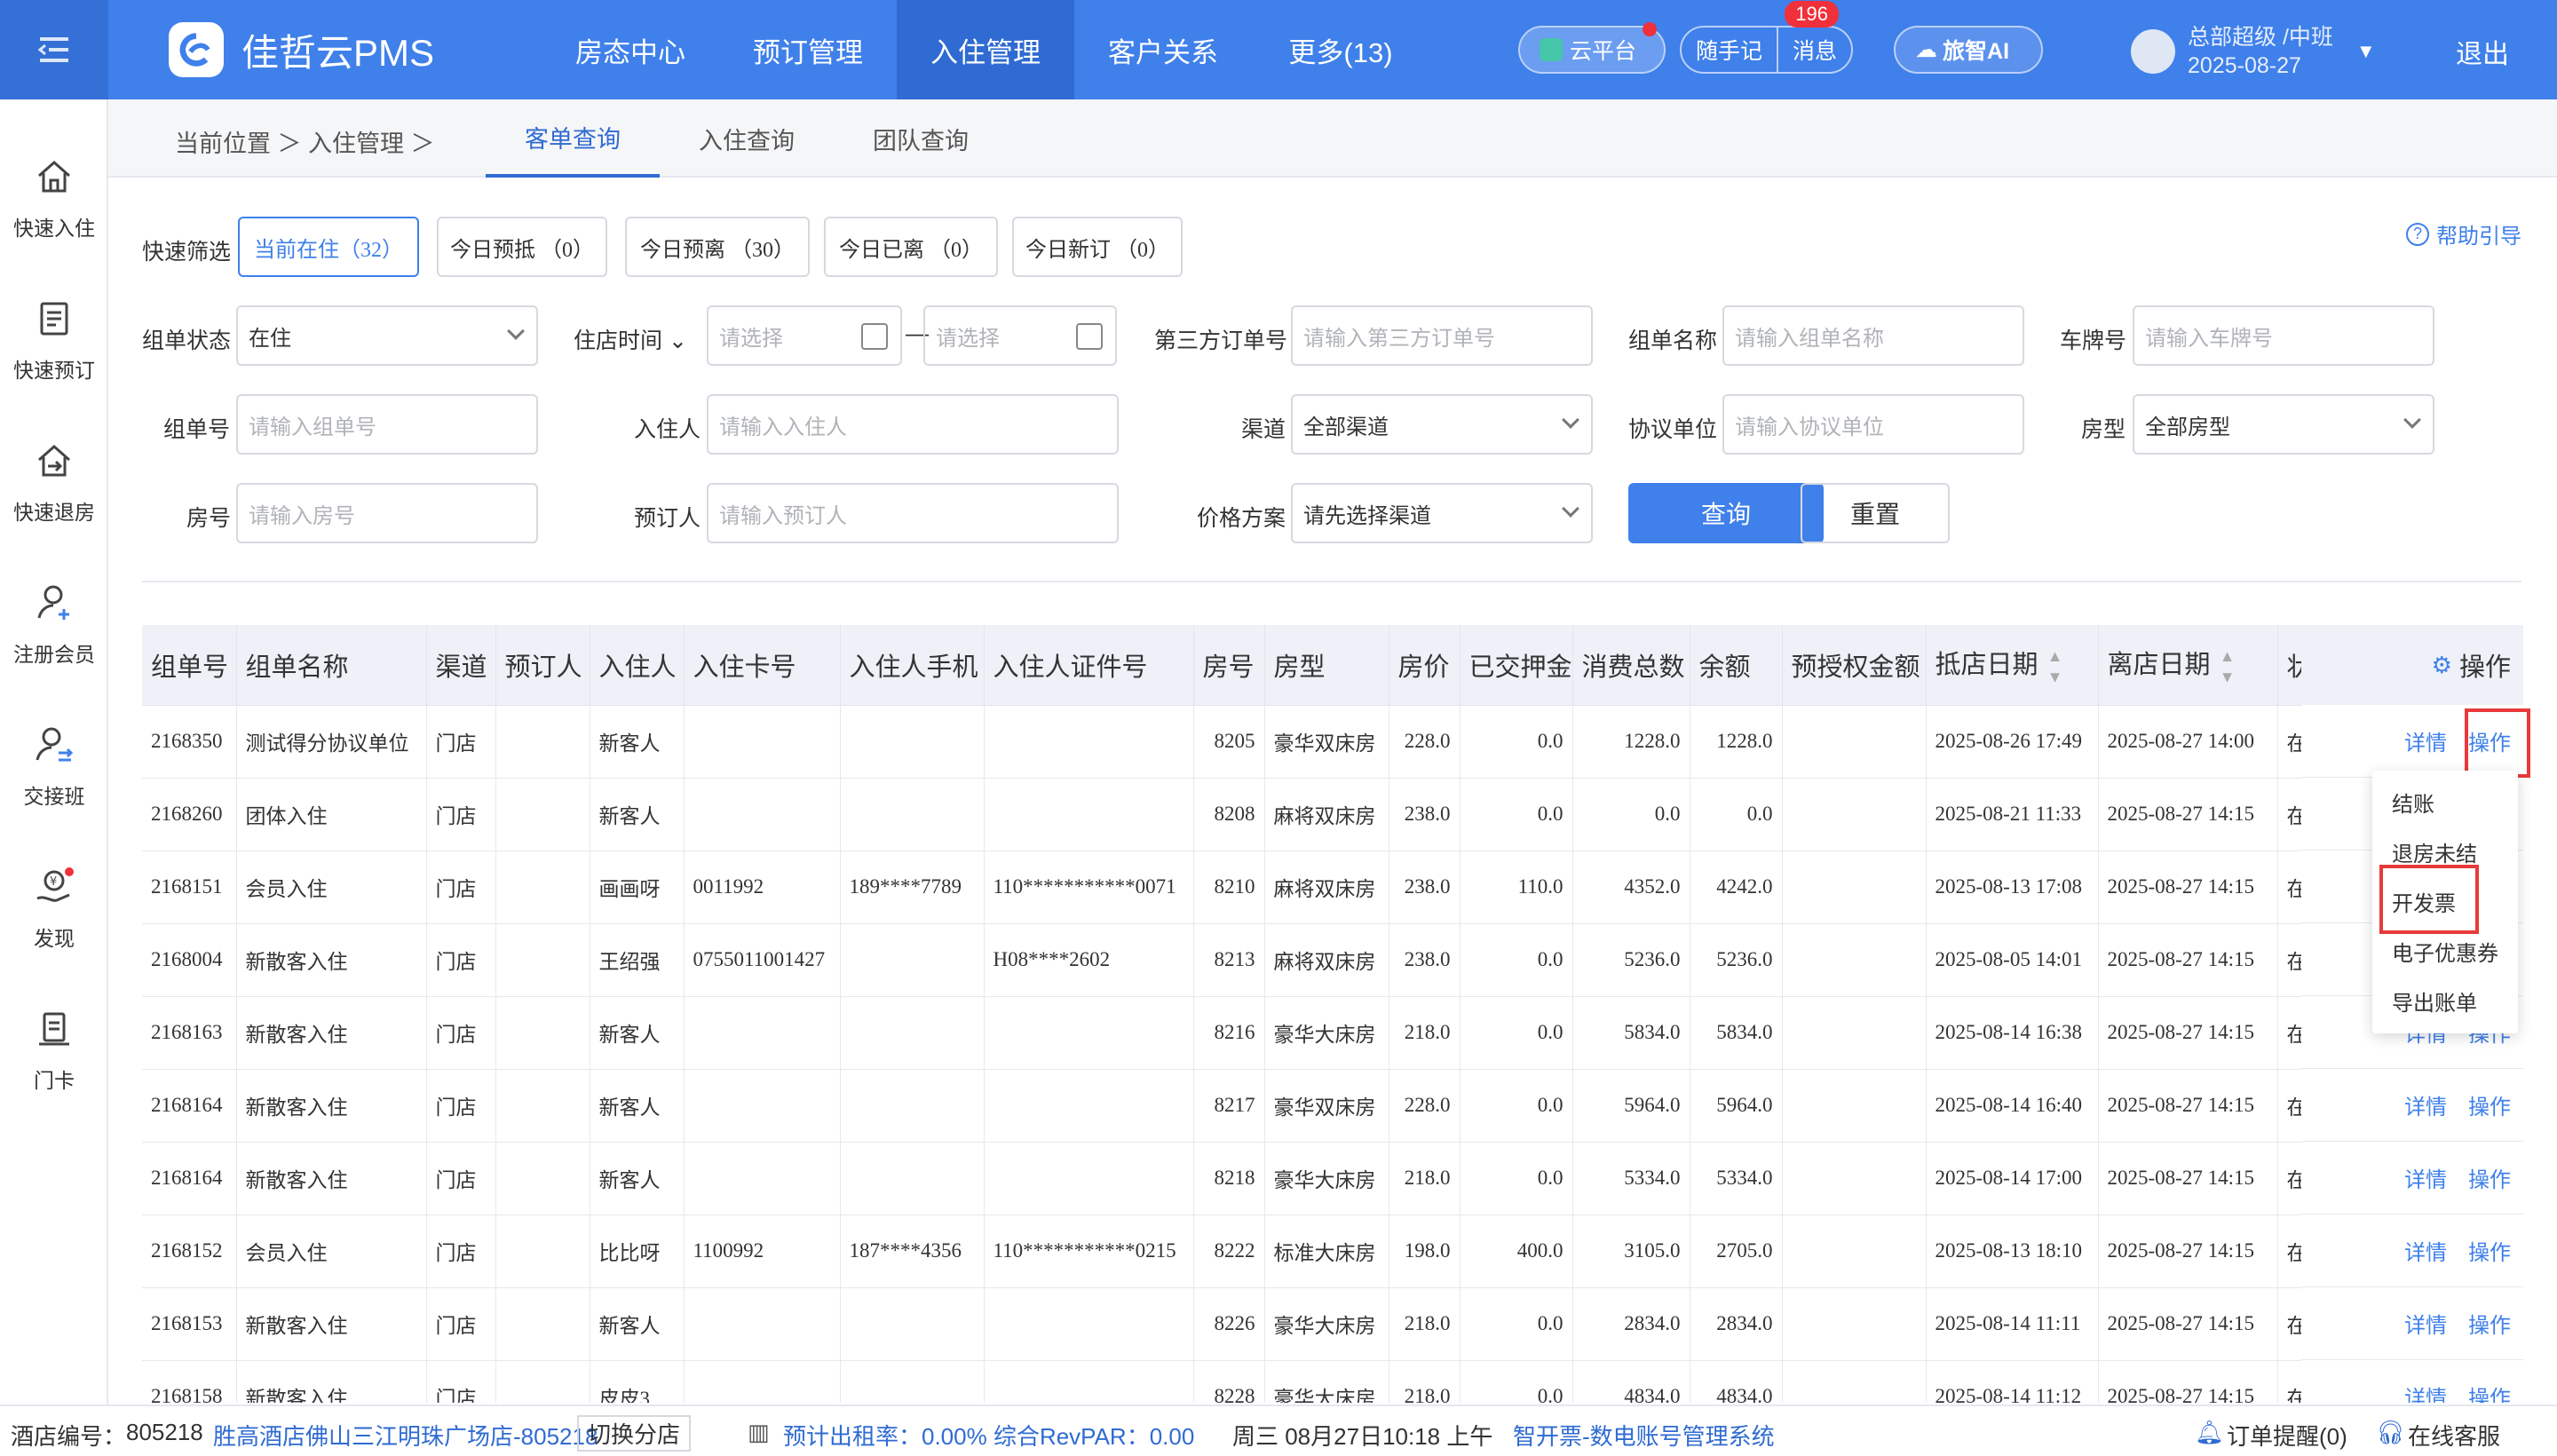 This screenshot has height=1456, width=2557. Describe the element at coordinates (1814, 50) in the screenshot. I see `messages-button: 消息` at that location.